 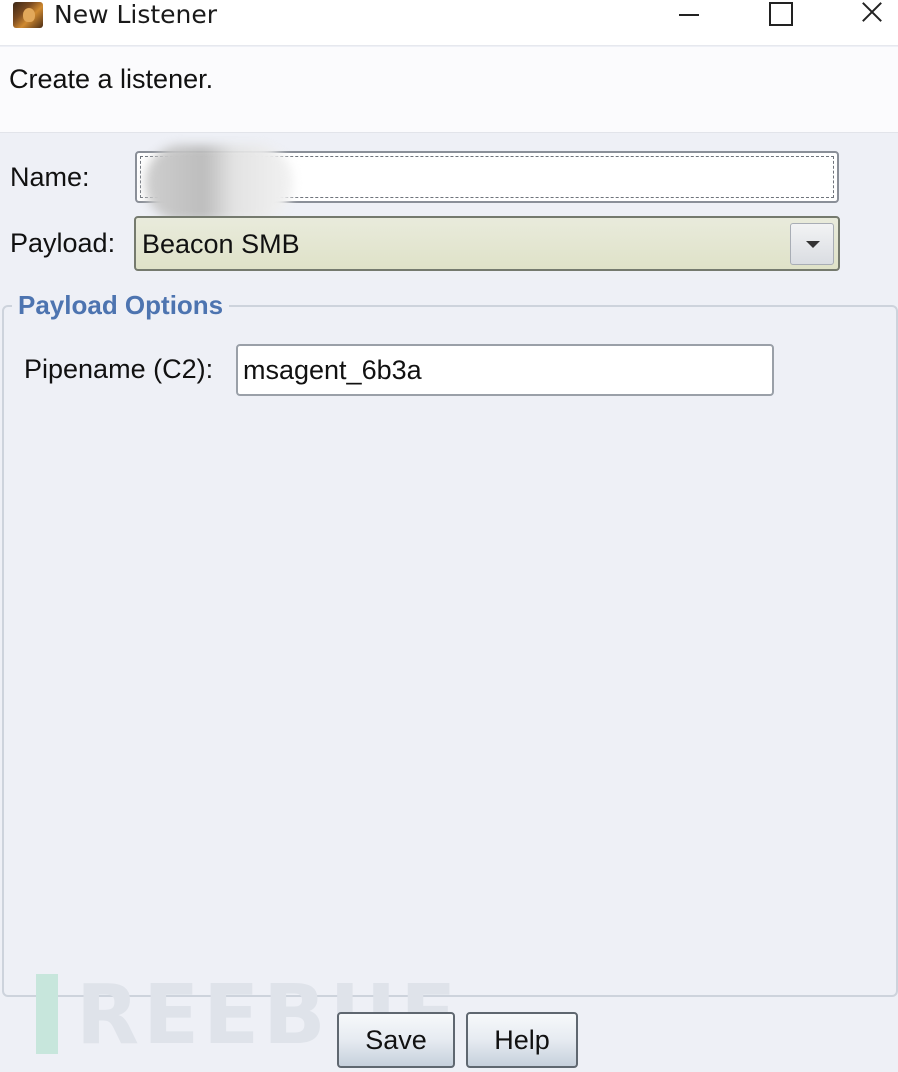 What do you see at coordinates (505, 370) in the screenshot?
I see `pipename-input: msagent_6b3a` at bounding box center [505, 370].